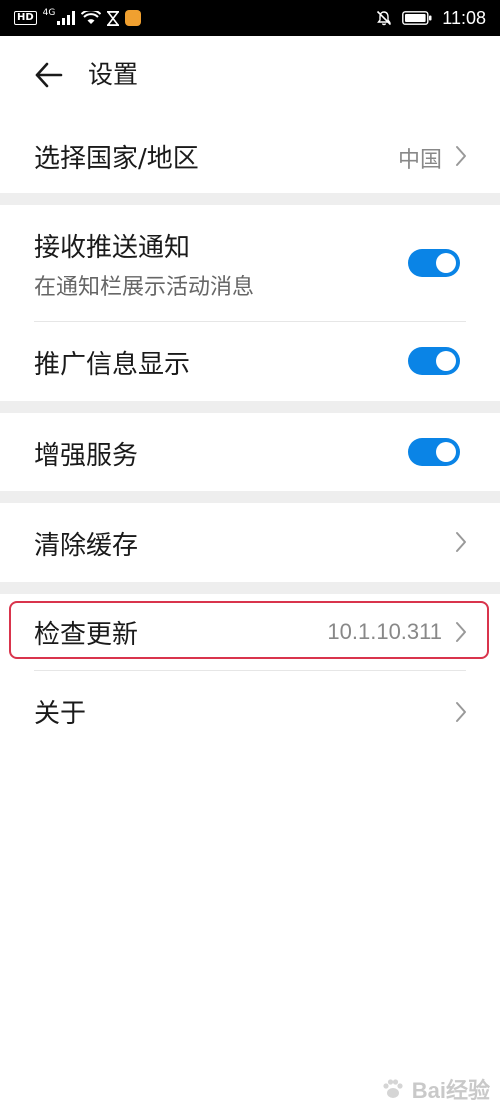 The height and width of the screenshot is (1111, 500). Describe the element at coordinates (450, 1090) in the screenshot. I see `watermark-text: Bai经验` at that location.